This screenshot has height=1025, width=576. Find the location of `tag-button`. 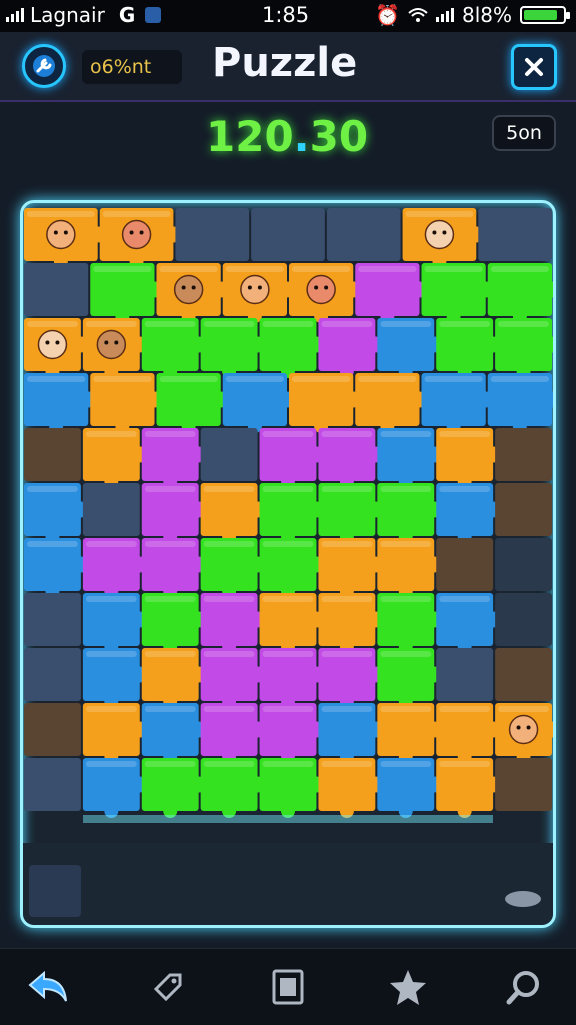

tag-button is located at coordinates (168, 987).